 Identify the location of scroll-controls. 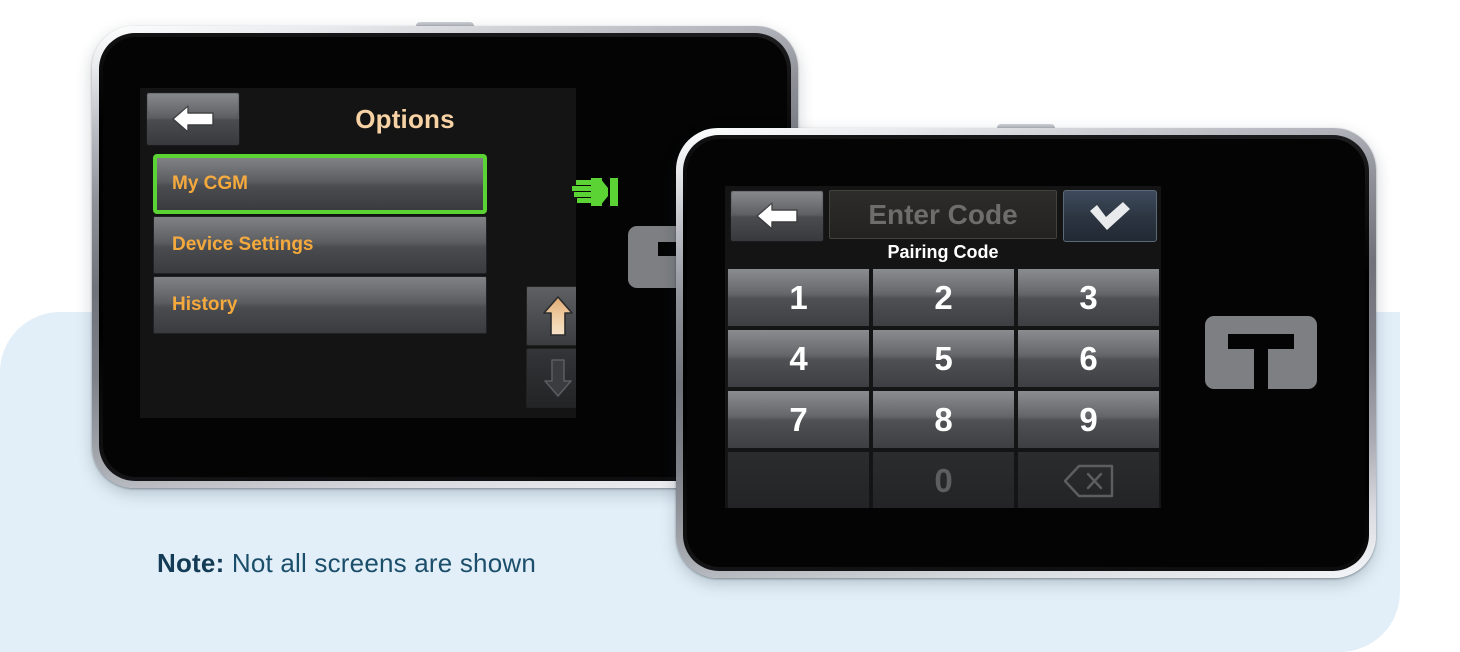
(551, 347).